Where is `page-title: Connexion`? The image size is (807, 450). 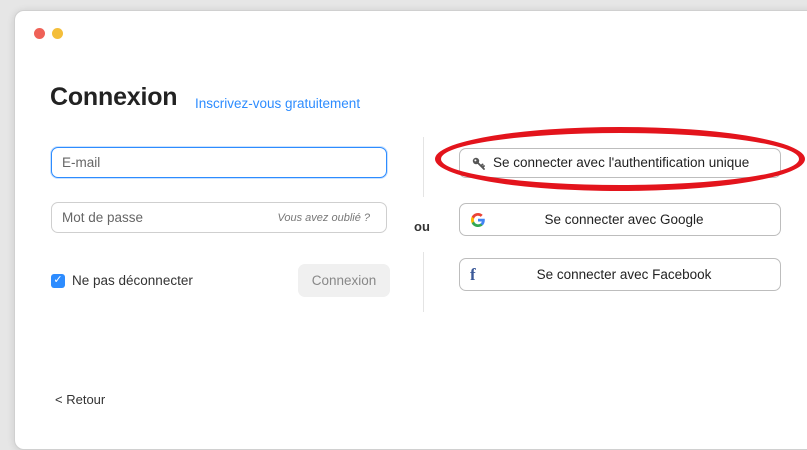
page-title: Connexion is located at coordinates (114, 97).